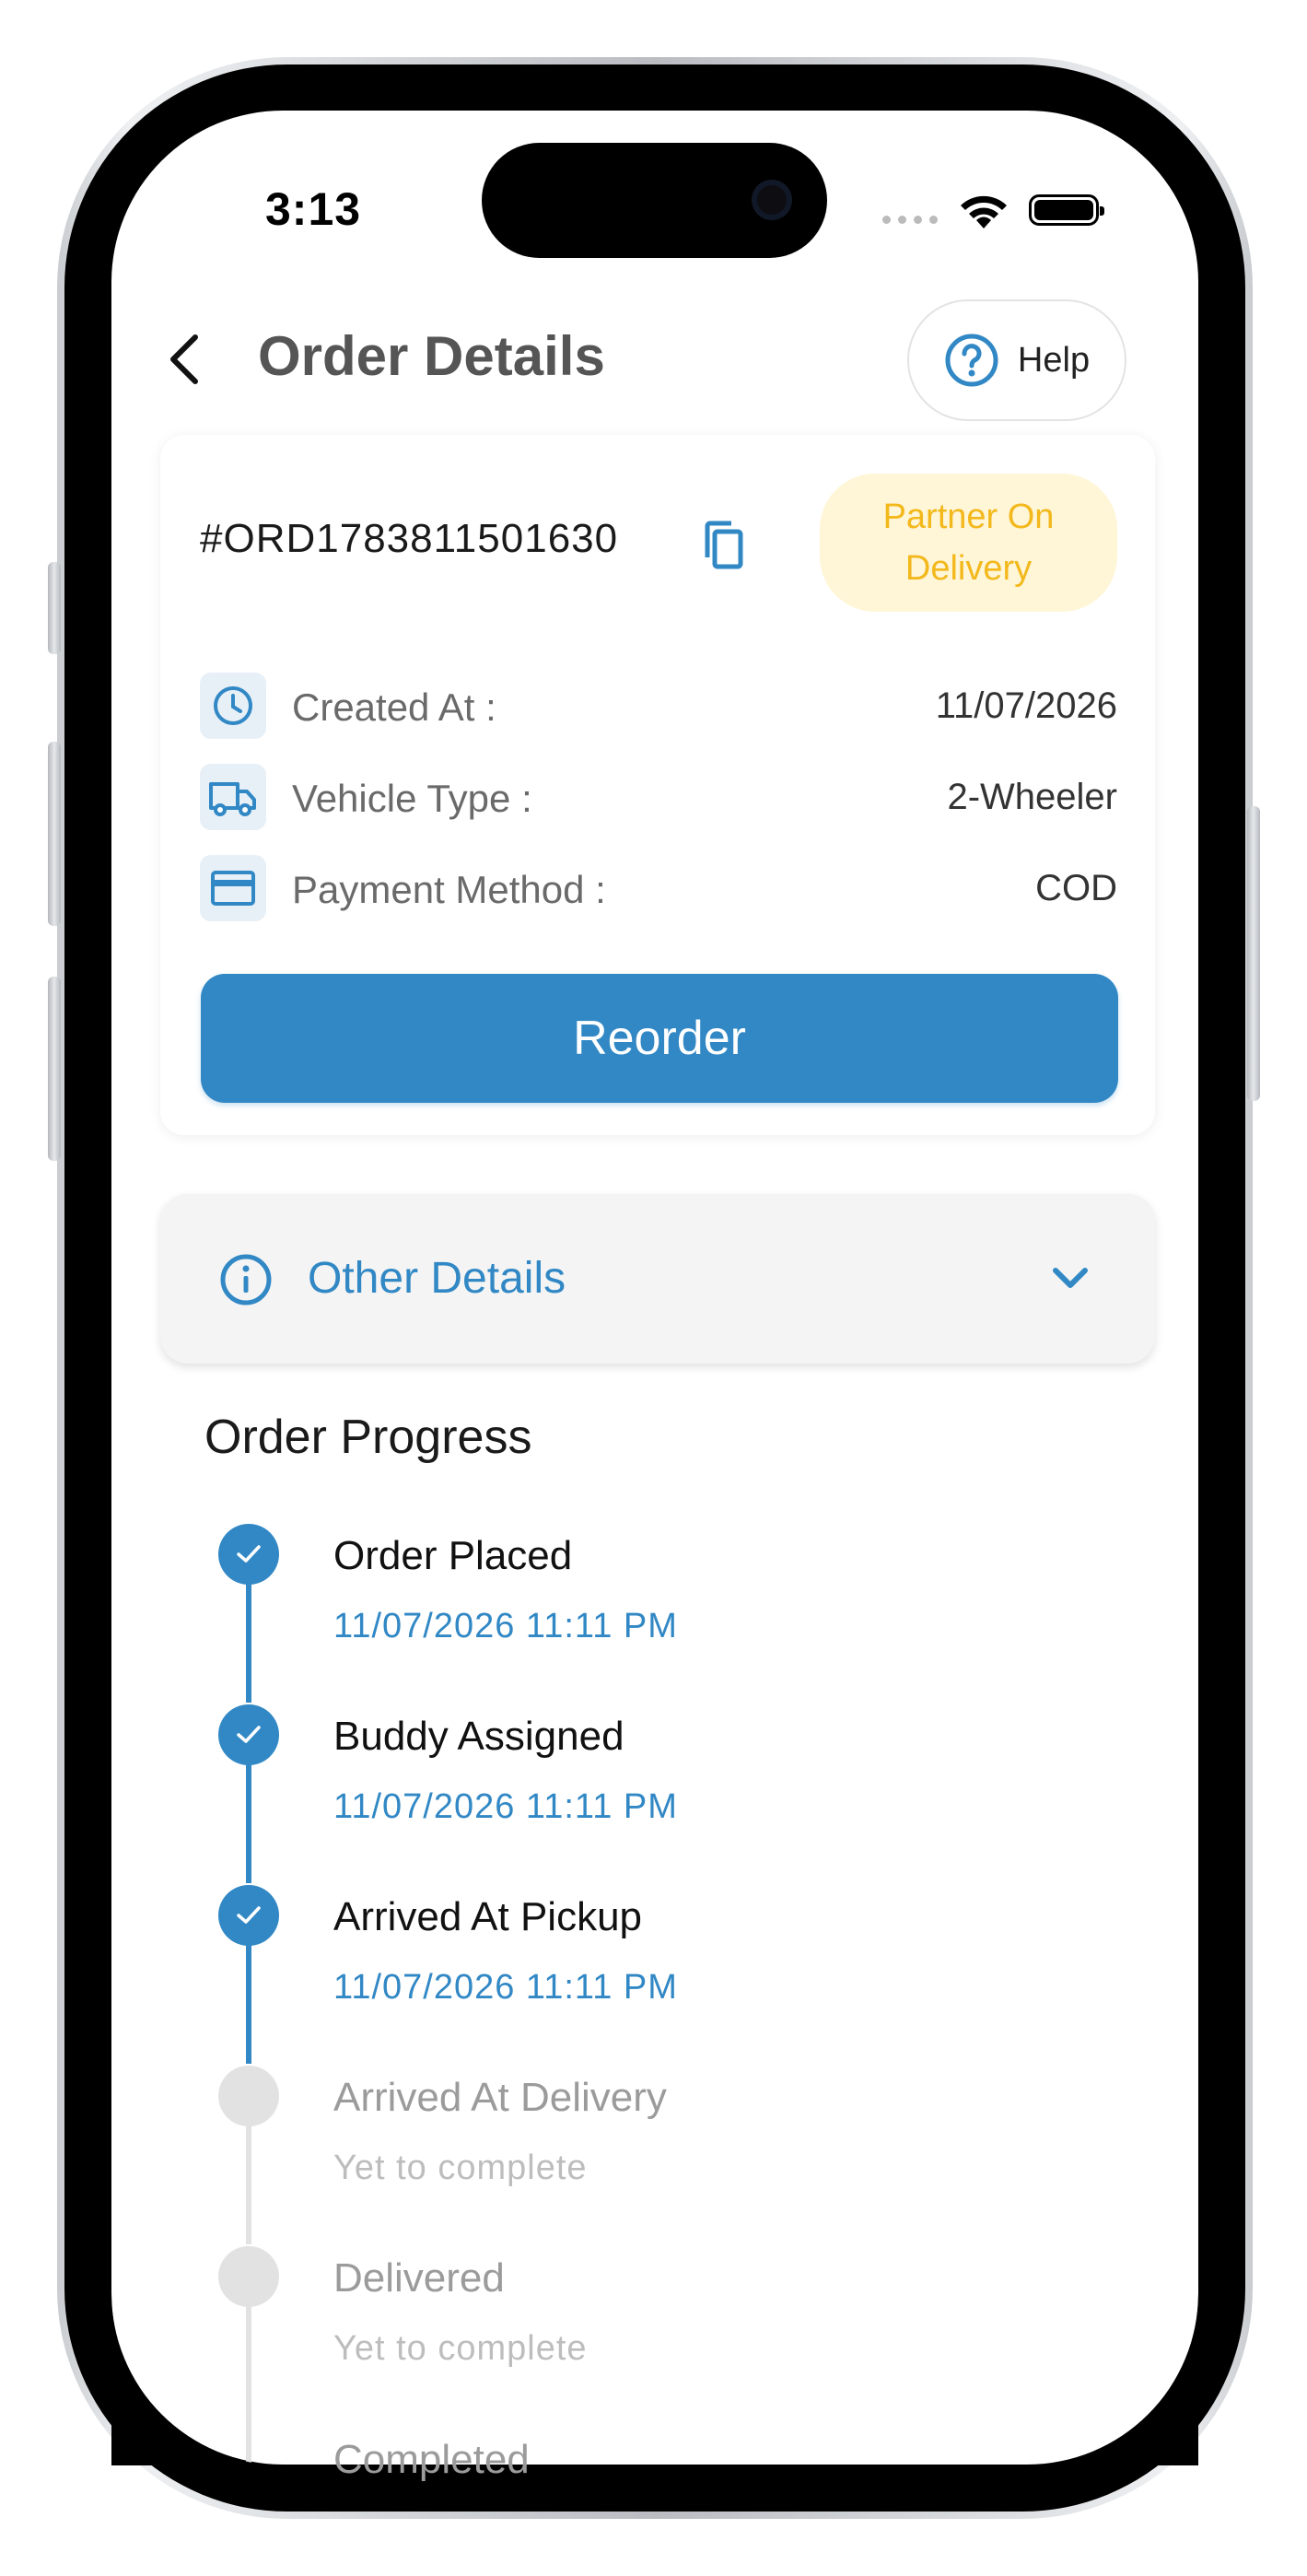  Describe the element at coordinates (54, 608) in the screenshot. I see `action-button` at that location.